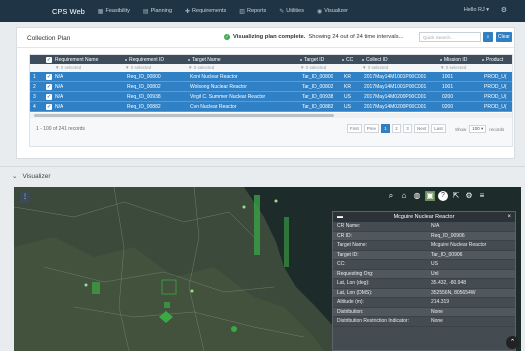 This screenshot has width=525, height=351. What do you see at coordinates (386, 128) in the screenshot?
I see `page-1: 1` at bounding box center [386, 128].